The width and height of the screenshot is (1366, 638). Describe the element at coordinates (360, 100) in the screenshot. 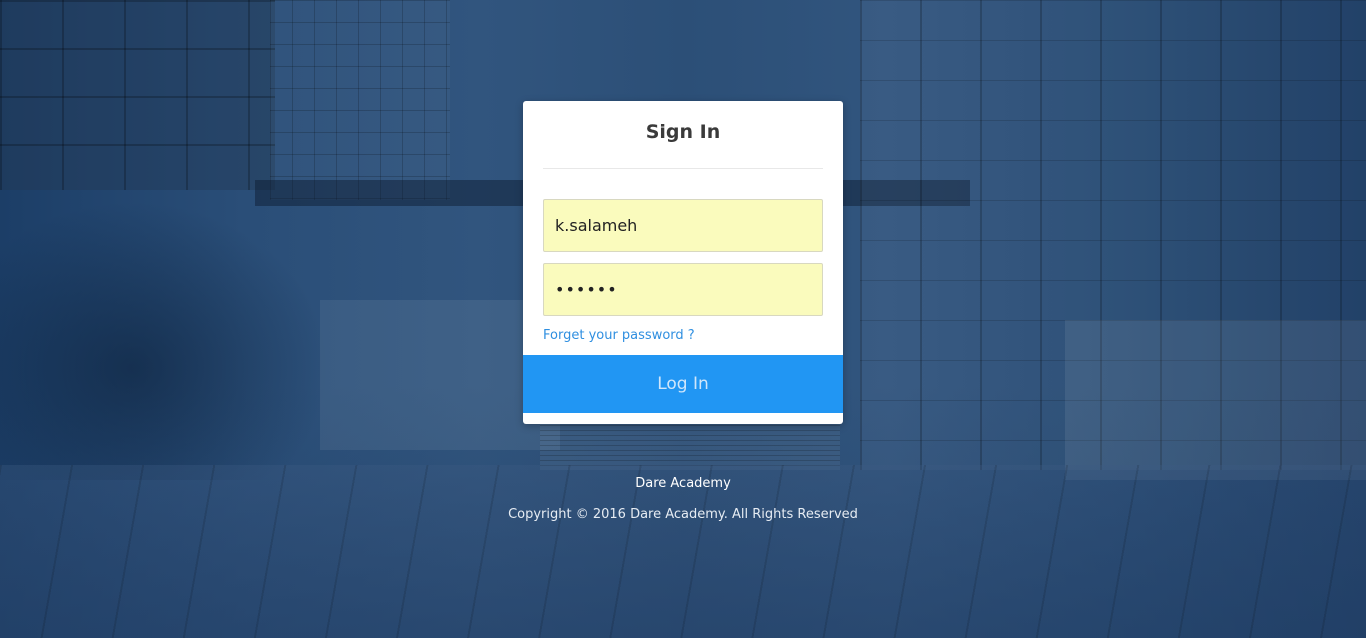

I see `building-left-wing` at that location.